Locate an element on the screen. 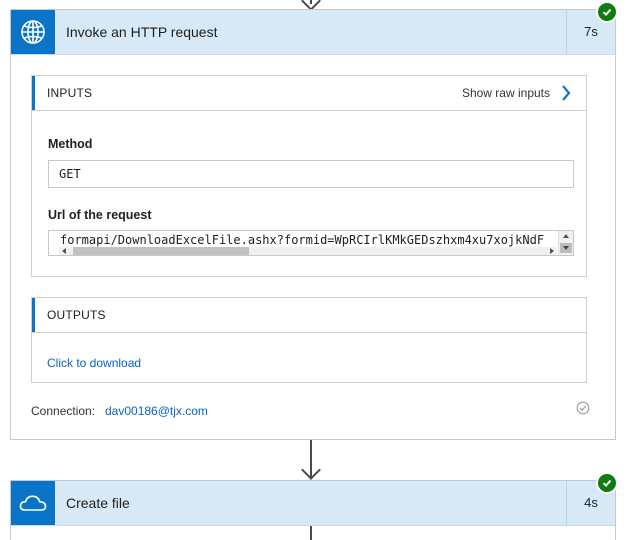  click-to-download-link: Click to download is located at coordinates (94, 363).